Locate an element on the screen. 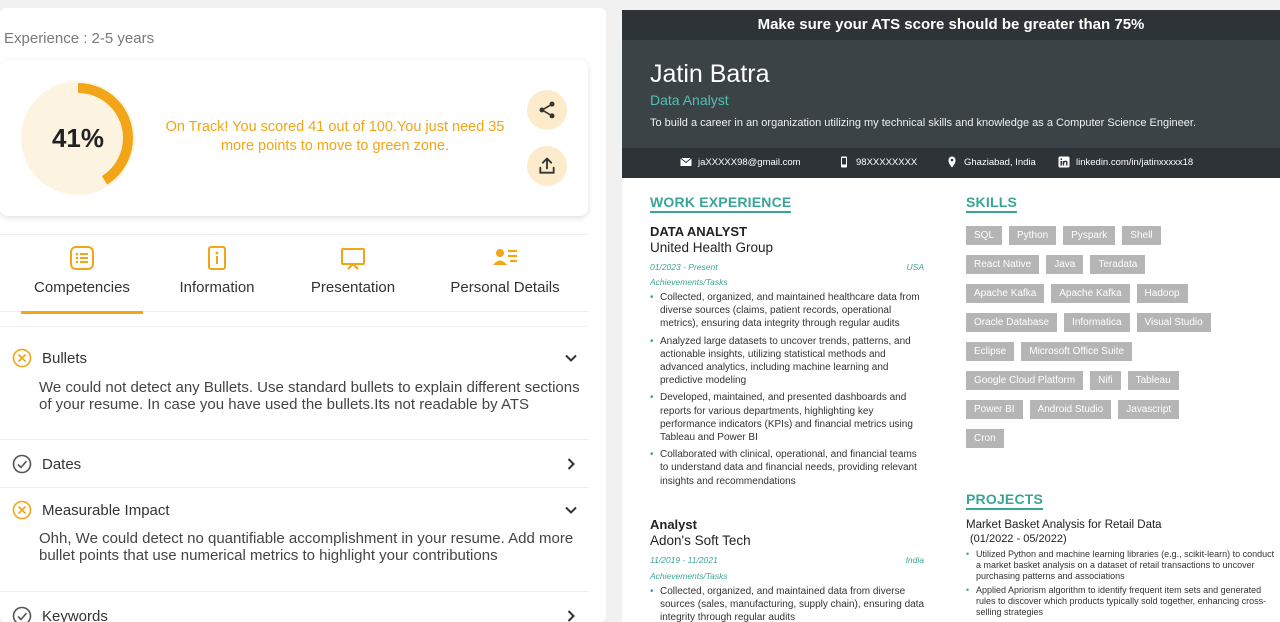 The height and width of the screenshot is (622, 1280). check-title: Measurable Impact is located at coordinates (106, 510).